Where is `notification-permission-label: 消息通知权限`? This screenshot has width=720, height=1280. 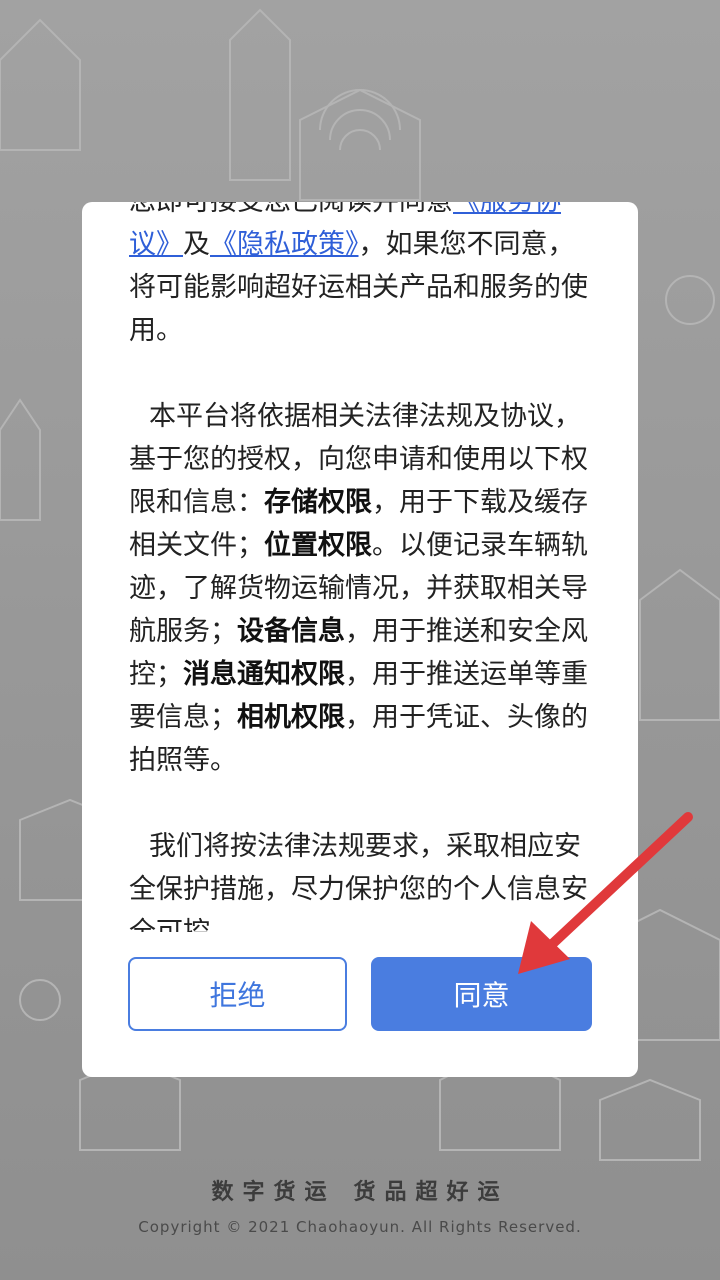 notification-permission-label: 消息通知权限 is located at coordinates (264, 674).